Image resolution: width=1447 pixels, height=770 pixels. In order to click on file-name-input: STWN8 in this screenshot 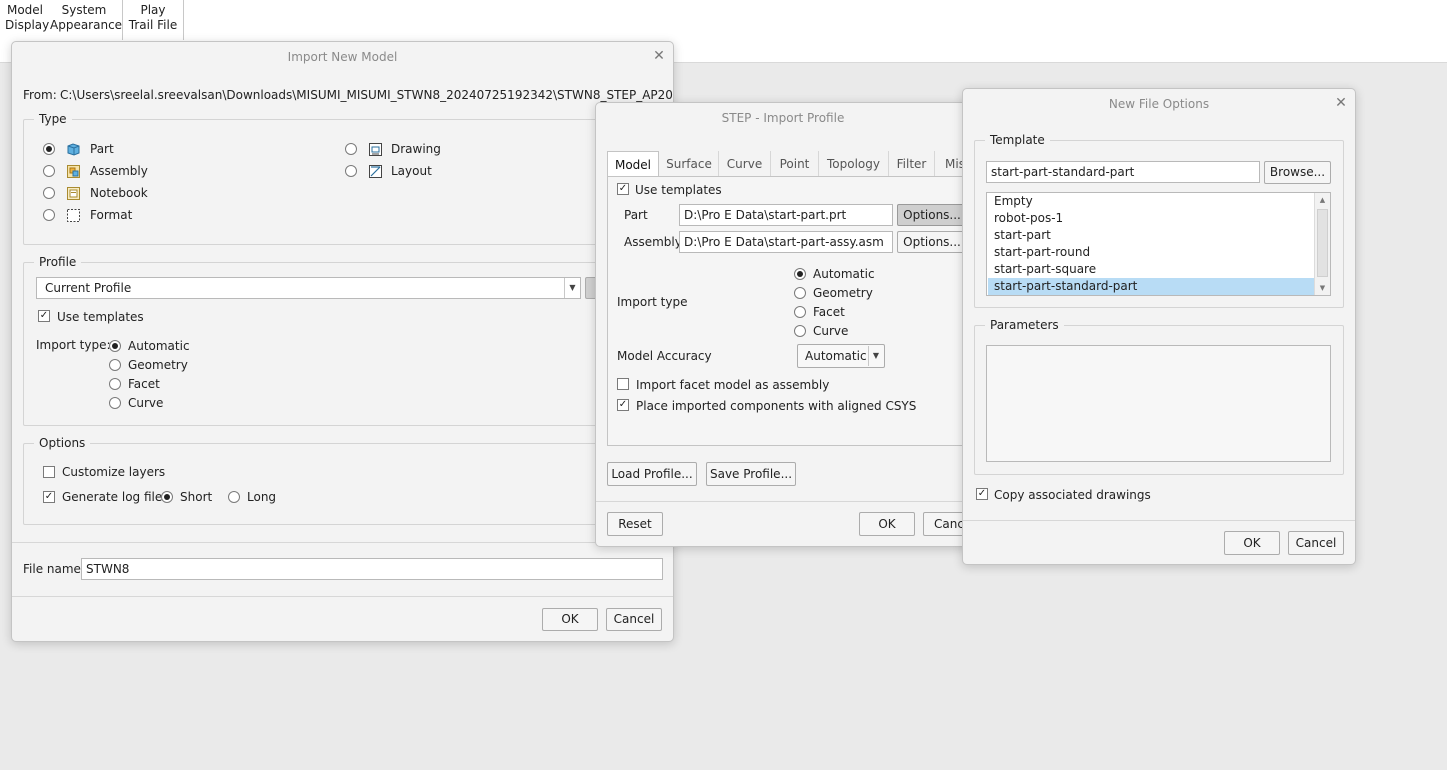, I will do `click(372, 569)`.